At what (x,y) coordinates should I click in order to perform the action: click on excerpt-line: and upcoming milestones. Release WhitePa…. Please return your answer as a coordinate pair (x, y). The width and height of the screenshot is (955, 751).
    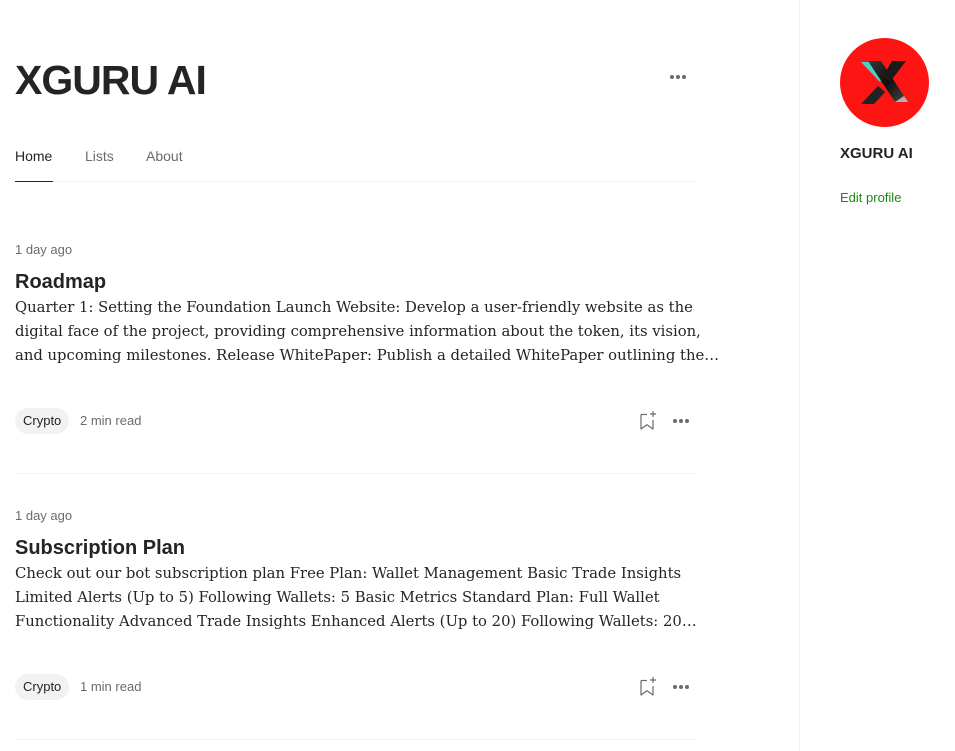
    Looking at the image, I should click on (367, 355).